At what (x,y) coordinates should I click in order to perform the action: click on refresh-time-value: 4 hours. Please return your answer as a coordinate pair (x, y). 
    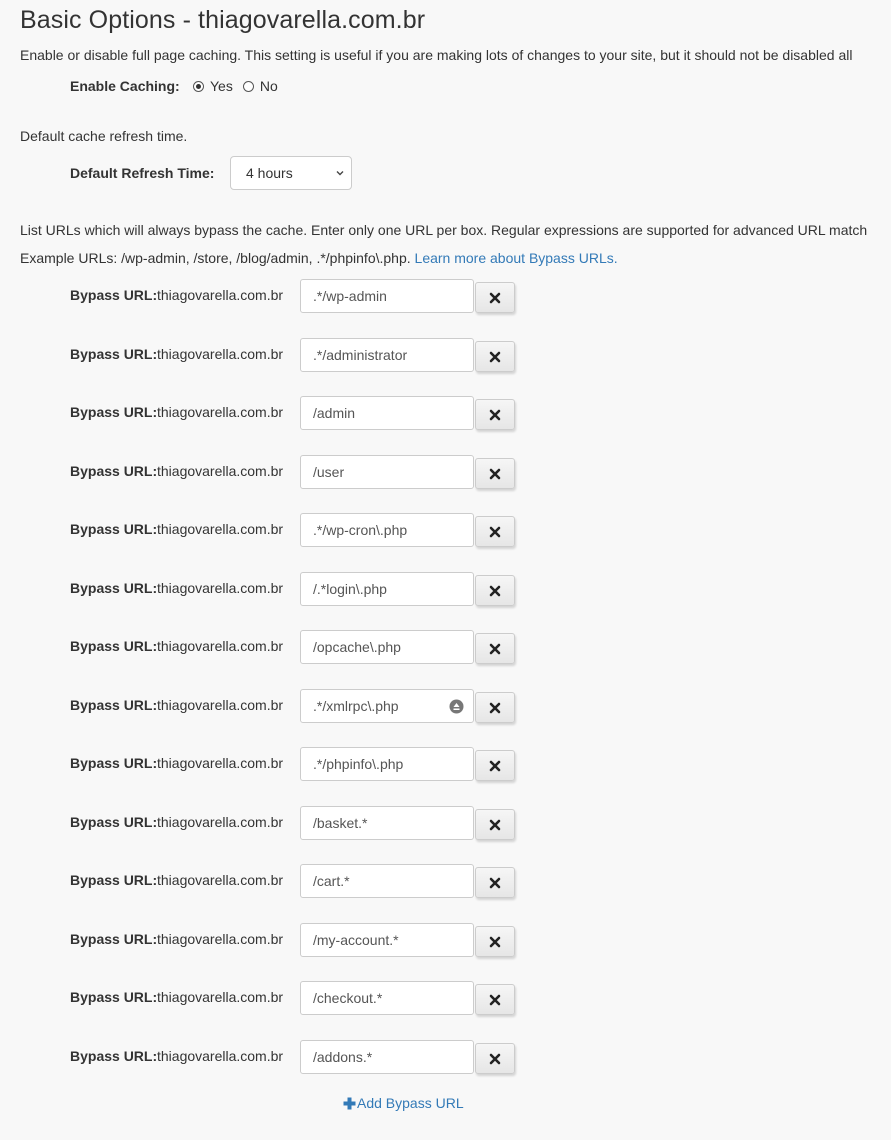
    Looking at the image, I should click on (269, 173).